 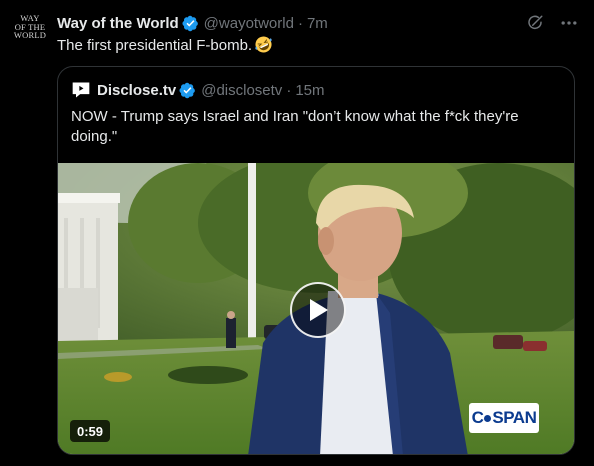 What do you see at coordinates (198, 90) in the screenshot?
I see `quoted-post-header: Disclose.tv @disclosetv · 15m` at bounding box center [198, 90].